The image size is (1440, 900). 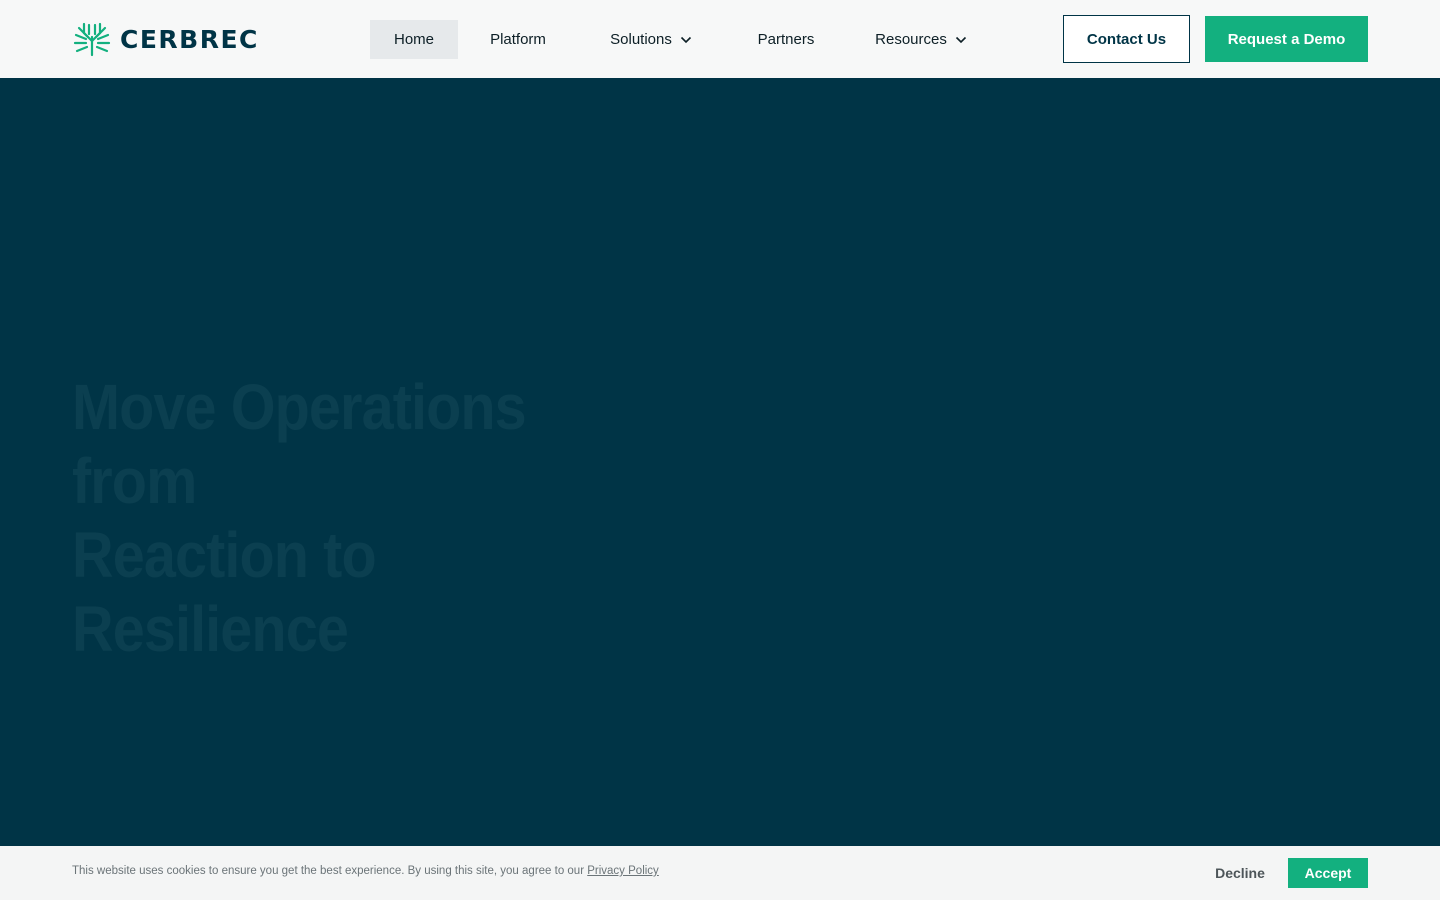 What do you see at coordinates (911, 39) in the screenshot?
I see `nav-item-label: Resources` at bounding box center [911, 39].